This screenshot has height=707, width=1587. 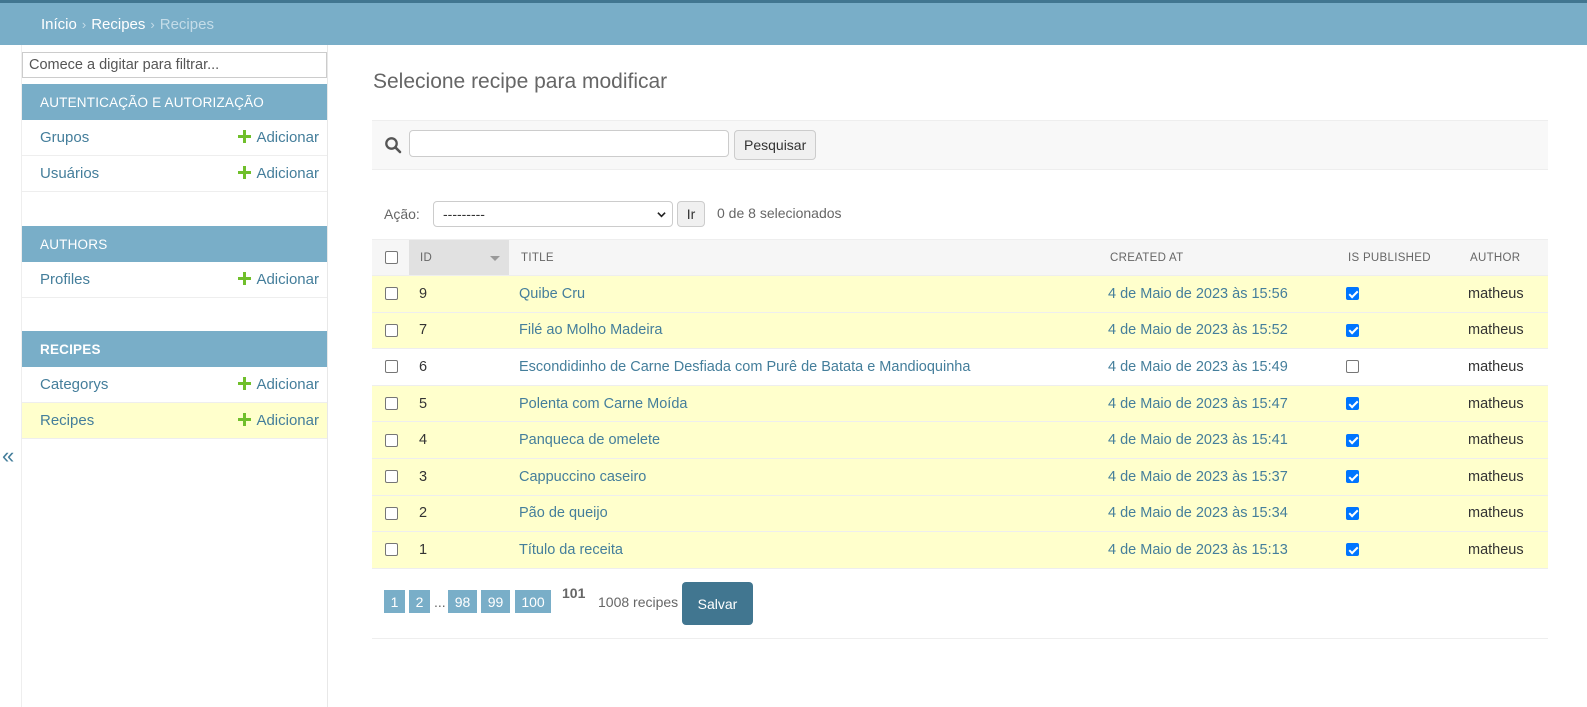 I want to click on module-caption-recipes: RECIPES, so click(x=174, y=349).